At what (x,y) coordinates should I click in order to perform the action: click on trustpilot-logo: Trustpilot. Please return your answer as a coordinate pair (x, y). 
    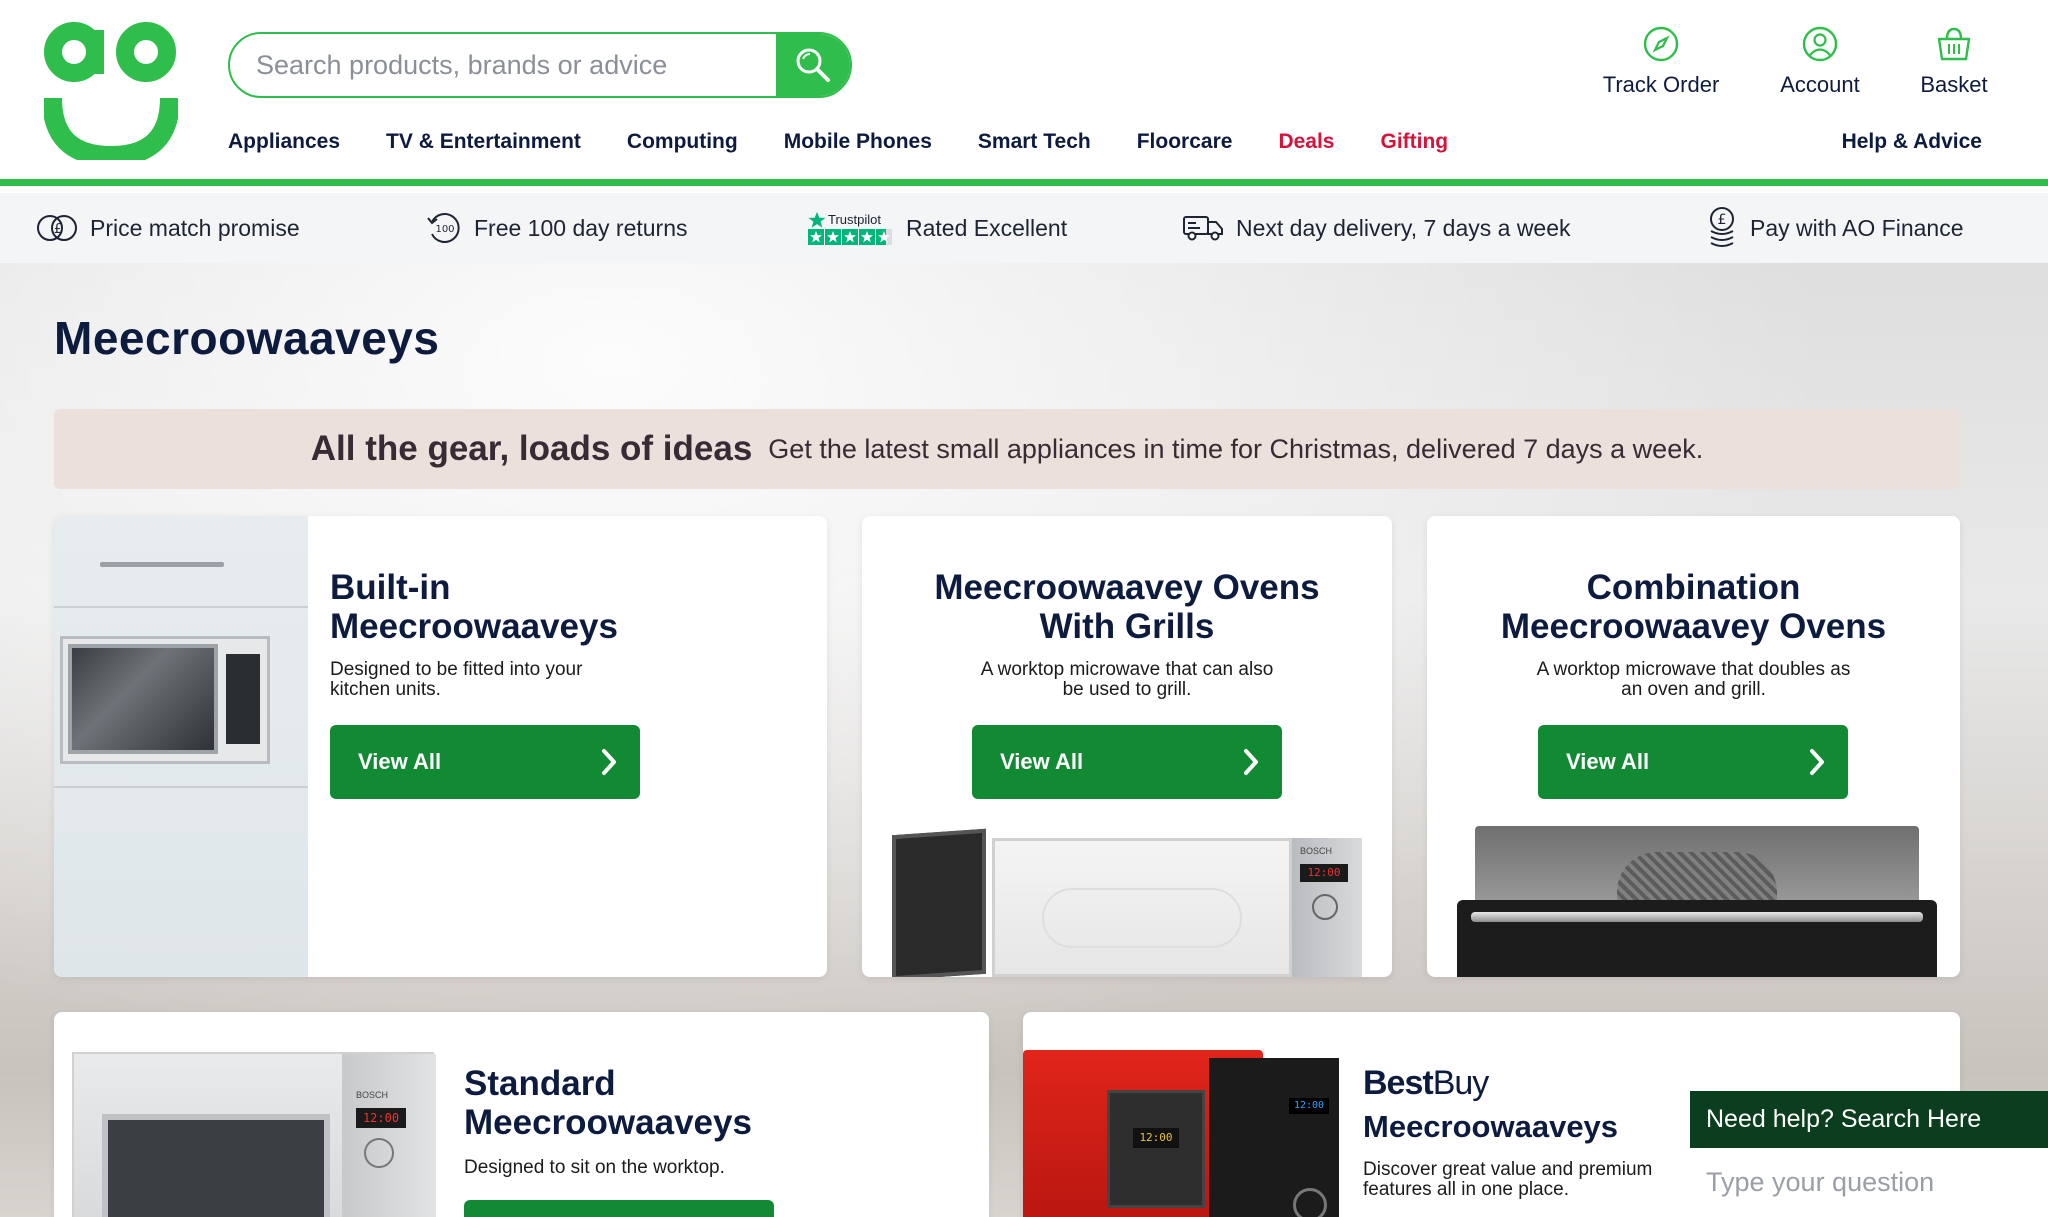
    Looking at the image, I should click on (851, 228).